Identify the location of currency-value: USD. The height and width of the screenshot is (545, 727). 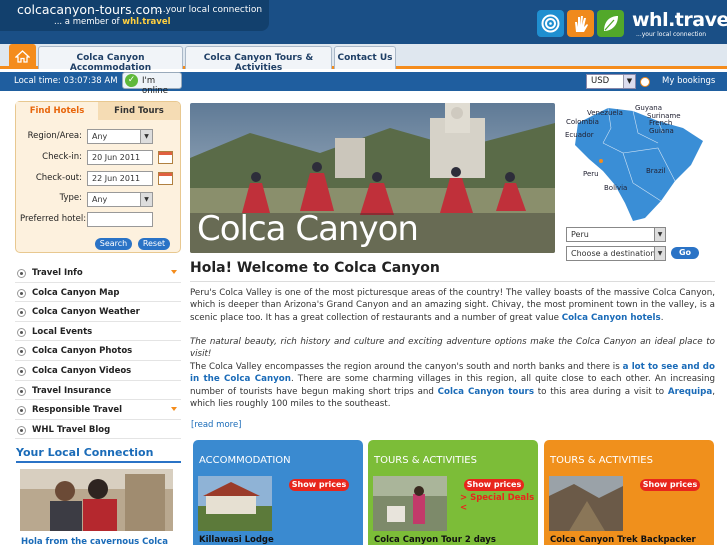
(600, 81).